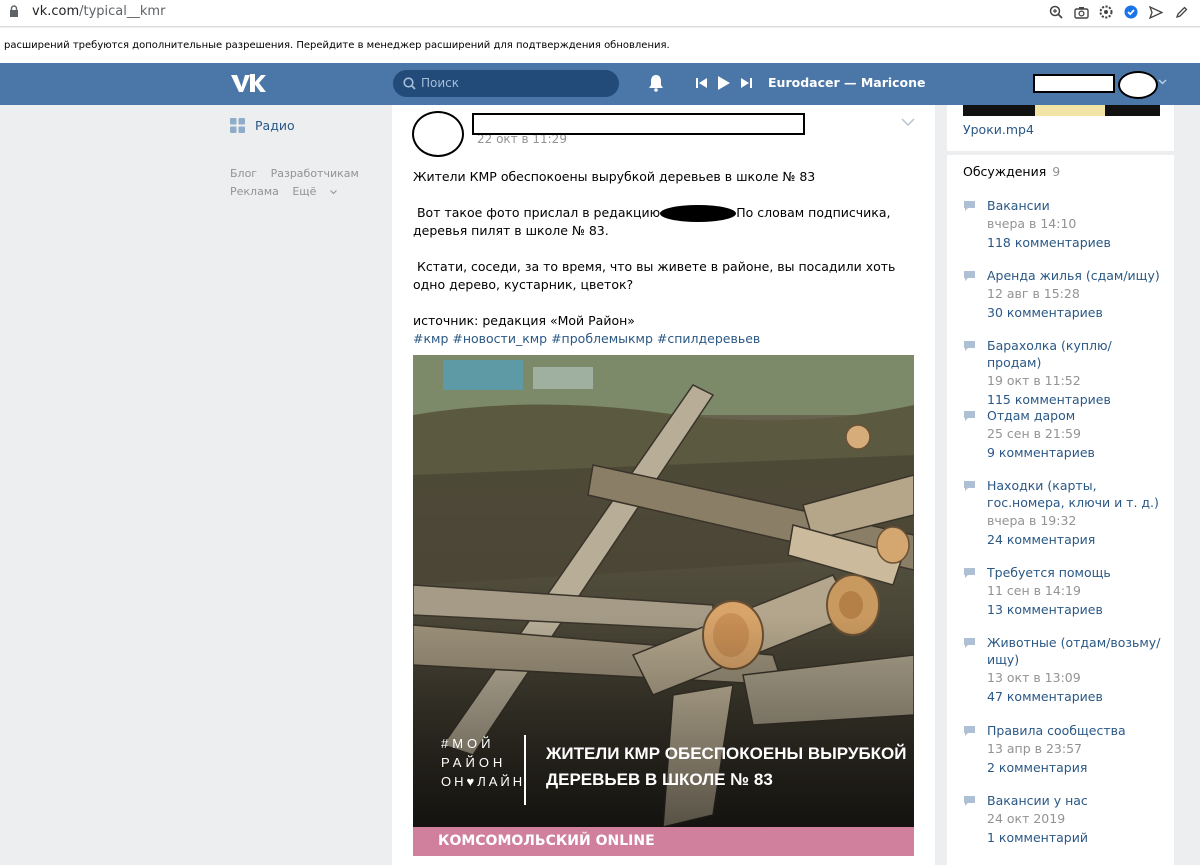 The height and width of the screenshot is (865, 1200). What do you see at coordinates (663, 841) in the screenshot?
I see `photo-caption-band: КОМСОМОЛЬСКИЙ ONLINE` at bounding box center [663, 841].